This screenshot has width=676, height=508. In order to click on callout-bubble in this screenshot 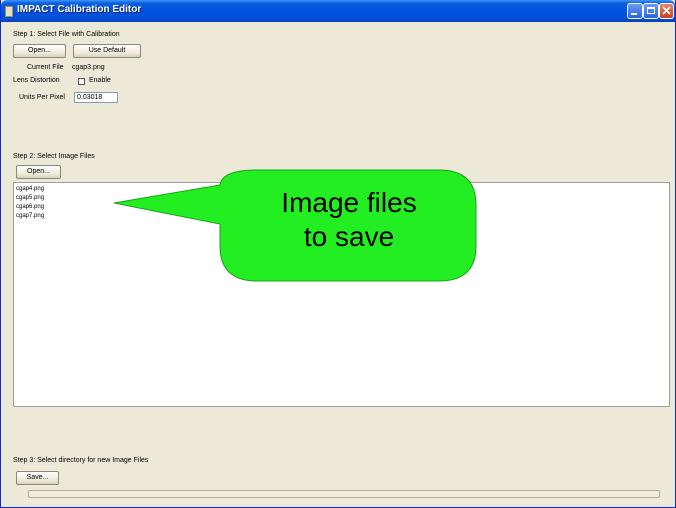, I will do `click(295, 225)`.